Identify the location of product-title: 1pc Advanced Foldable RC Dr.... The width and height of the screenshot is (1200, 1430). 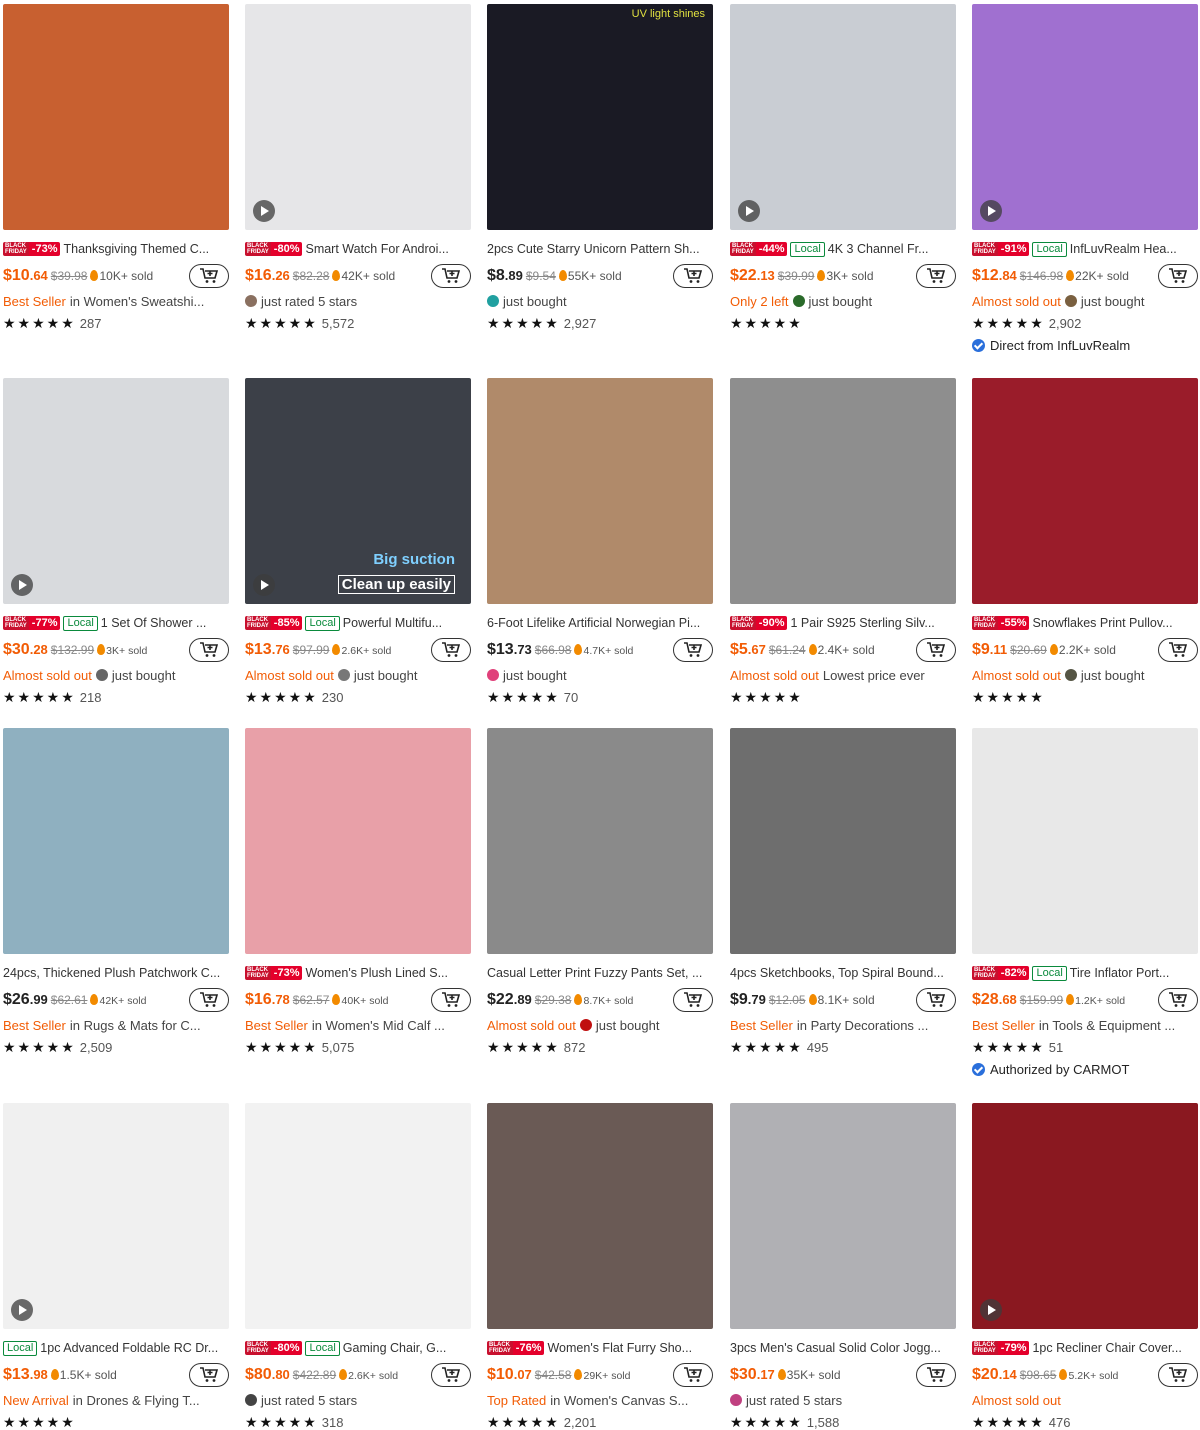
(129, 1348).